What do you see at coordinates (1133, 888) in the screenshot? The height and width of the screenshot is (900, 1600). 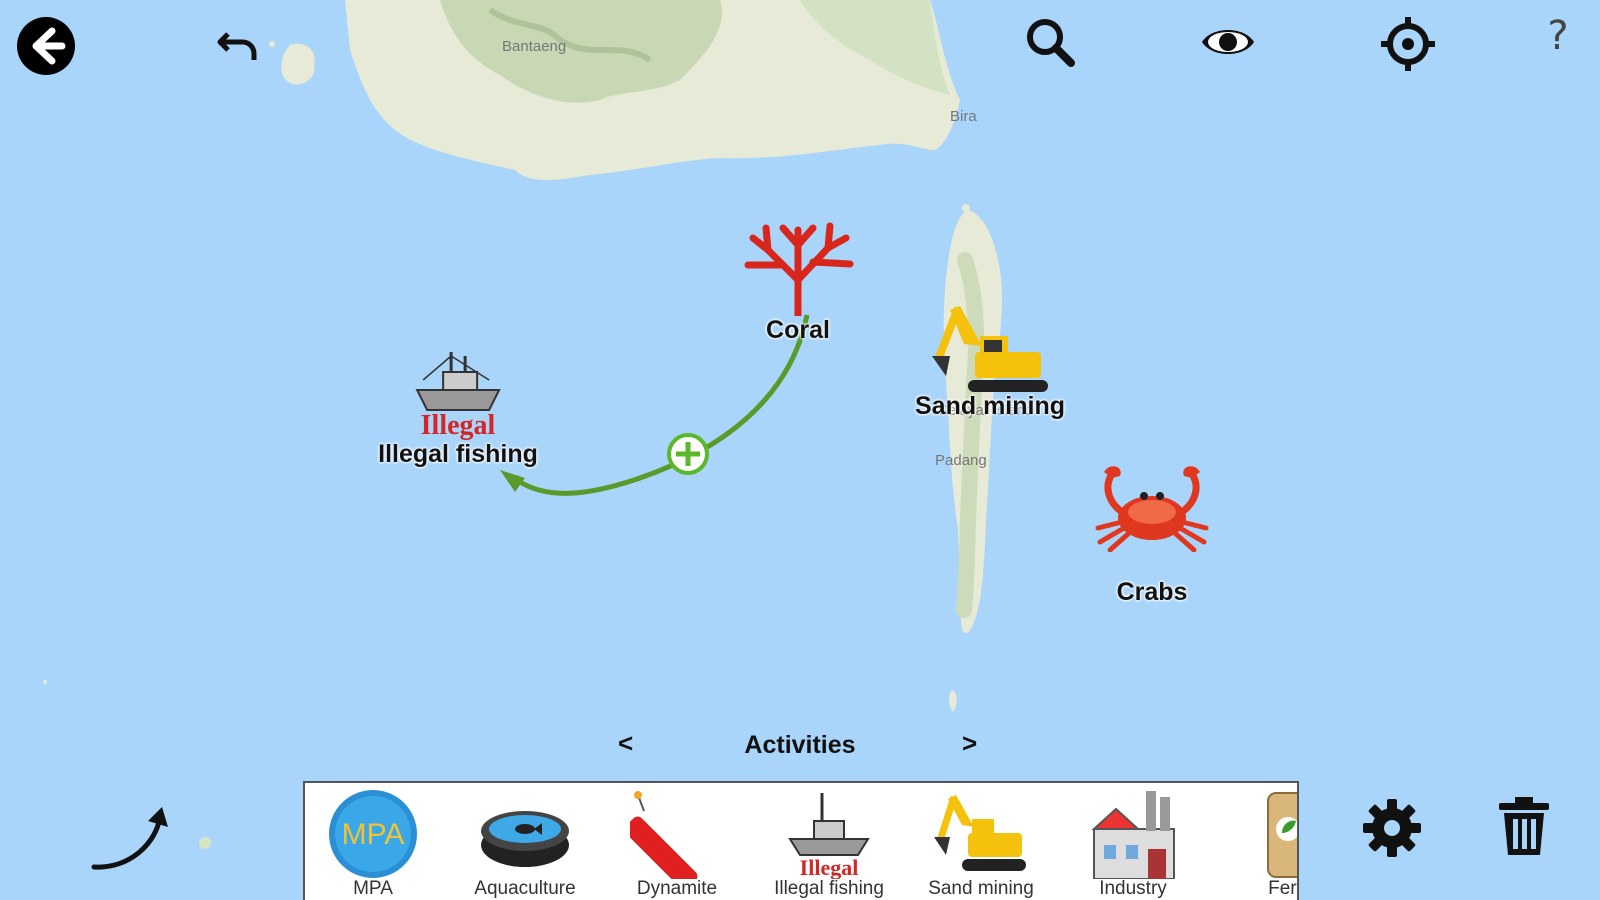 I see `palette-item-industry-label: Industry` at bounding box center [1133, 888].